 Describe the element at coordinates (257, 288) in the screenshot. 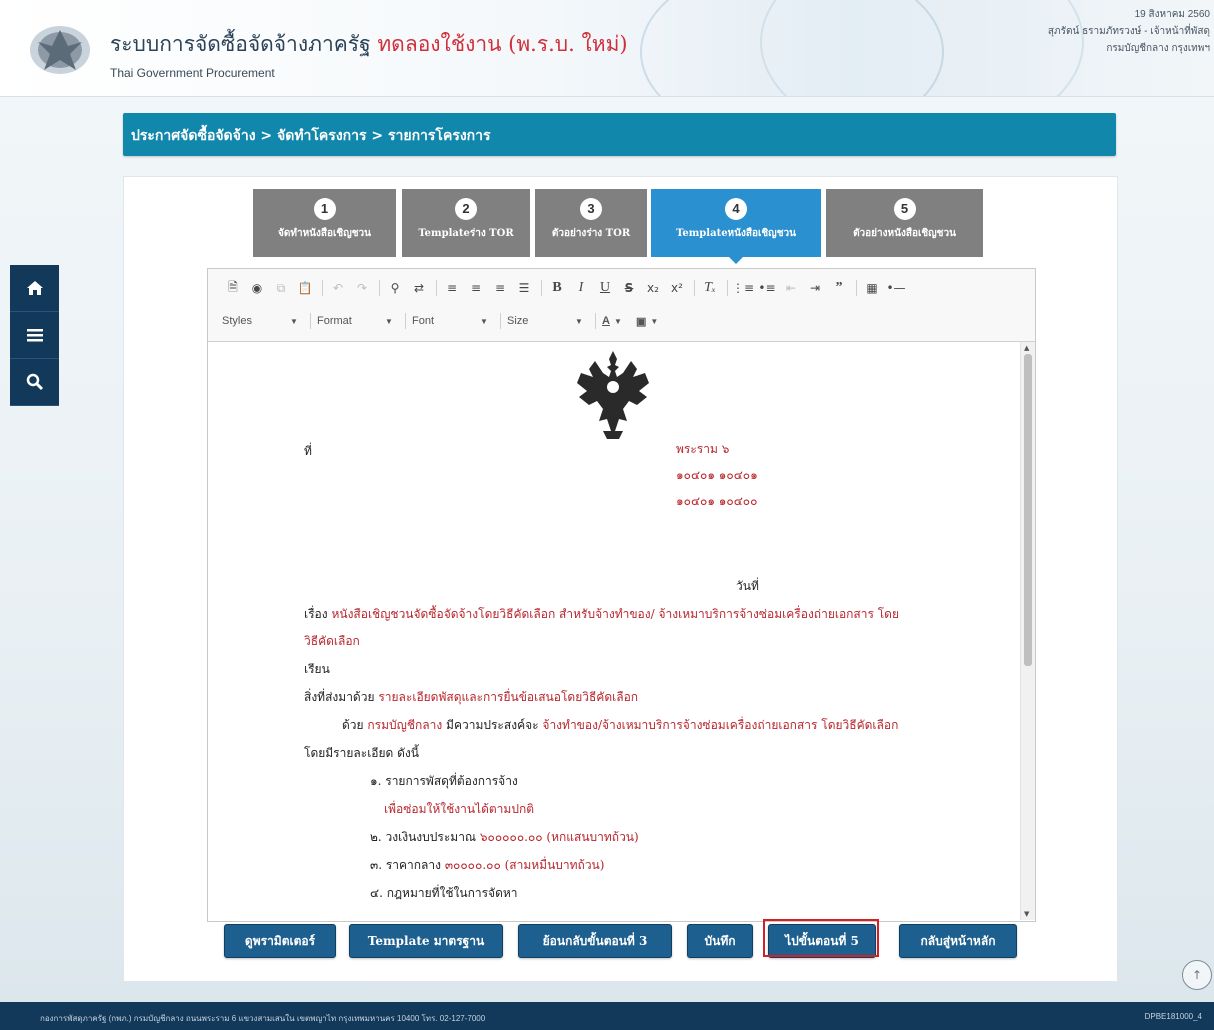

I see `preview-icon: ◉` at that location.